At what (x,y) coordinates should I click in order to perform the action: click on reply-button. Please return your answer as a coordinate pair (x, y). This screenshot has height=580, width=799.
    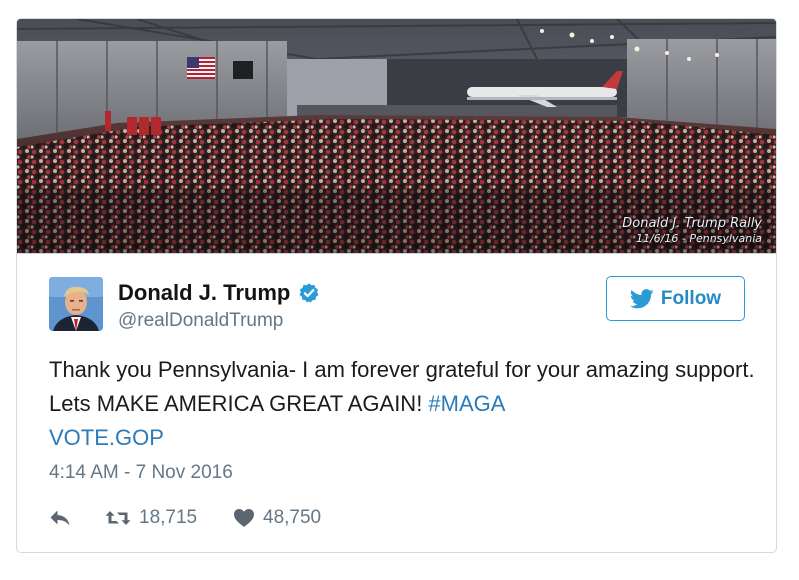
    Looking at the image, I should click on (69, 518).